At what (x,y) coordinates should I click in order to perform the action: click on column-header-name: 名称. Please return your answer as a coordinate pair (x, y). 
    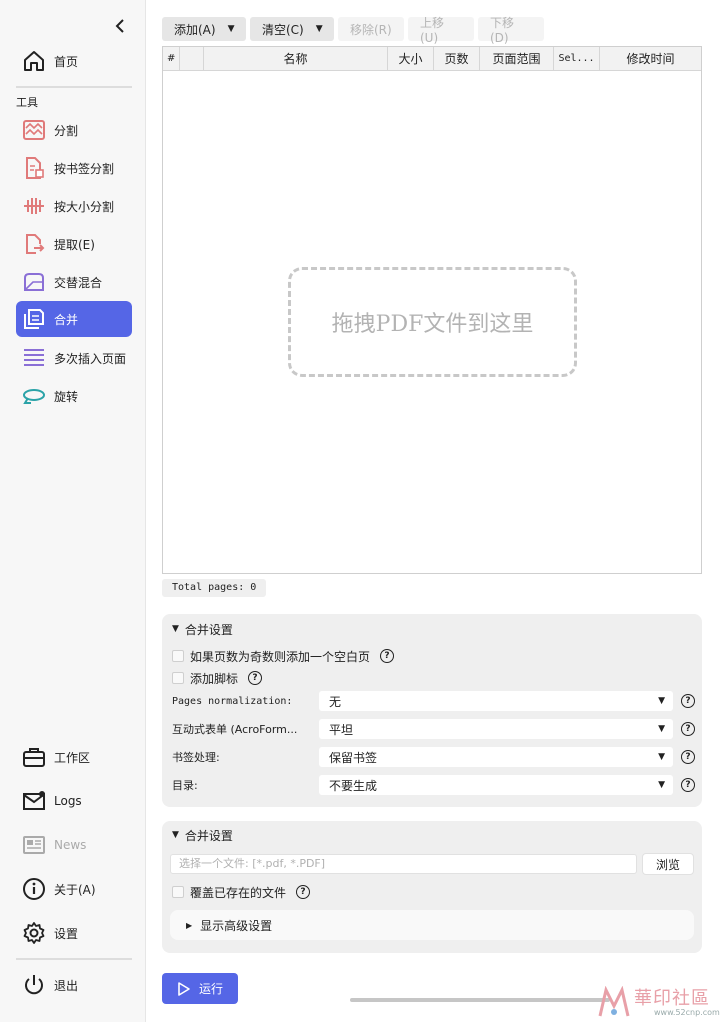
    Looking at the image, I should click on (296, 59).